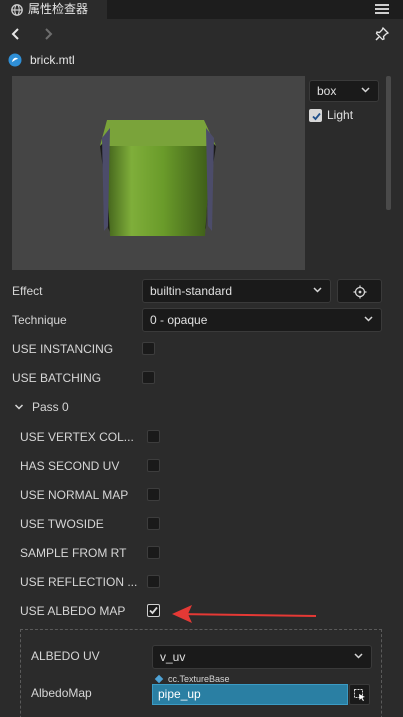 This screenshot has width=403, height=717. Describe the element at coordinates (16, 34) in the screenshot. I see `chevron-left-icon` at that location.